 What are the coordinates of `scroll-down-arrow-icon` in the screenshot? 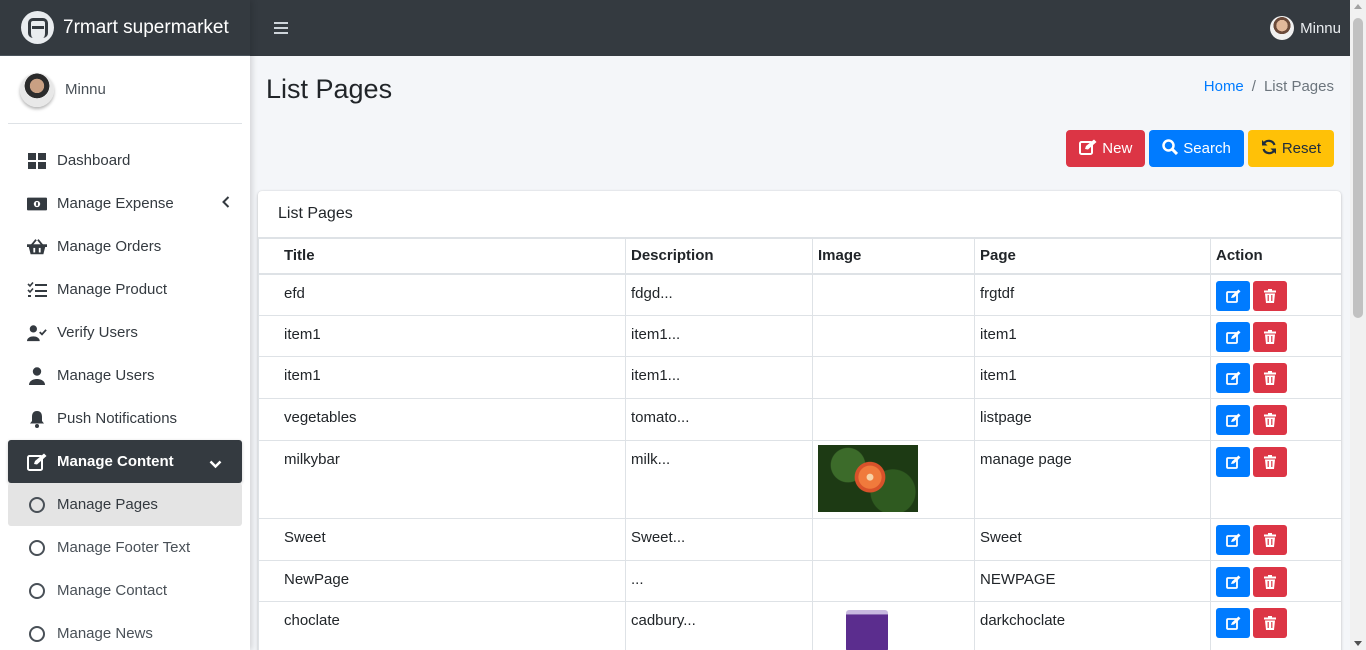 It's located at (1358, 643).